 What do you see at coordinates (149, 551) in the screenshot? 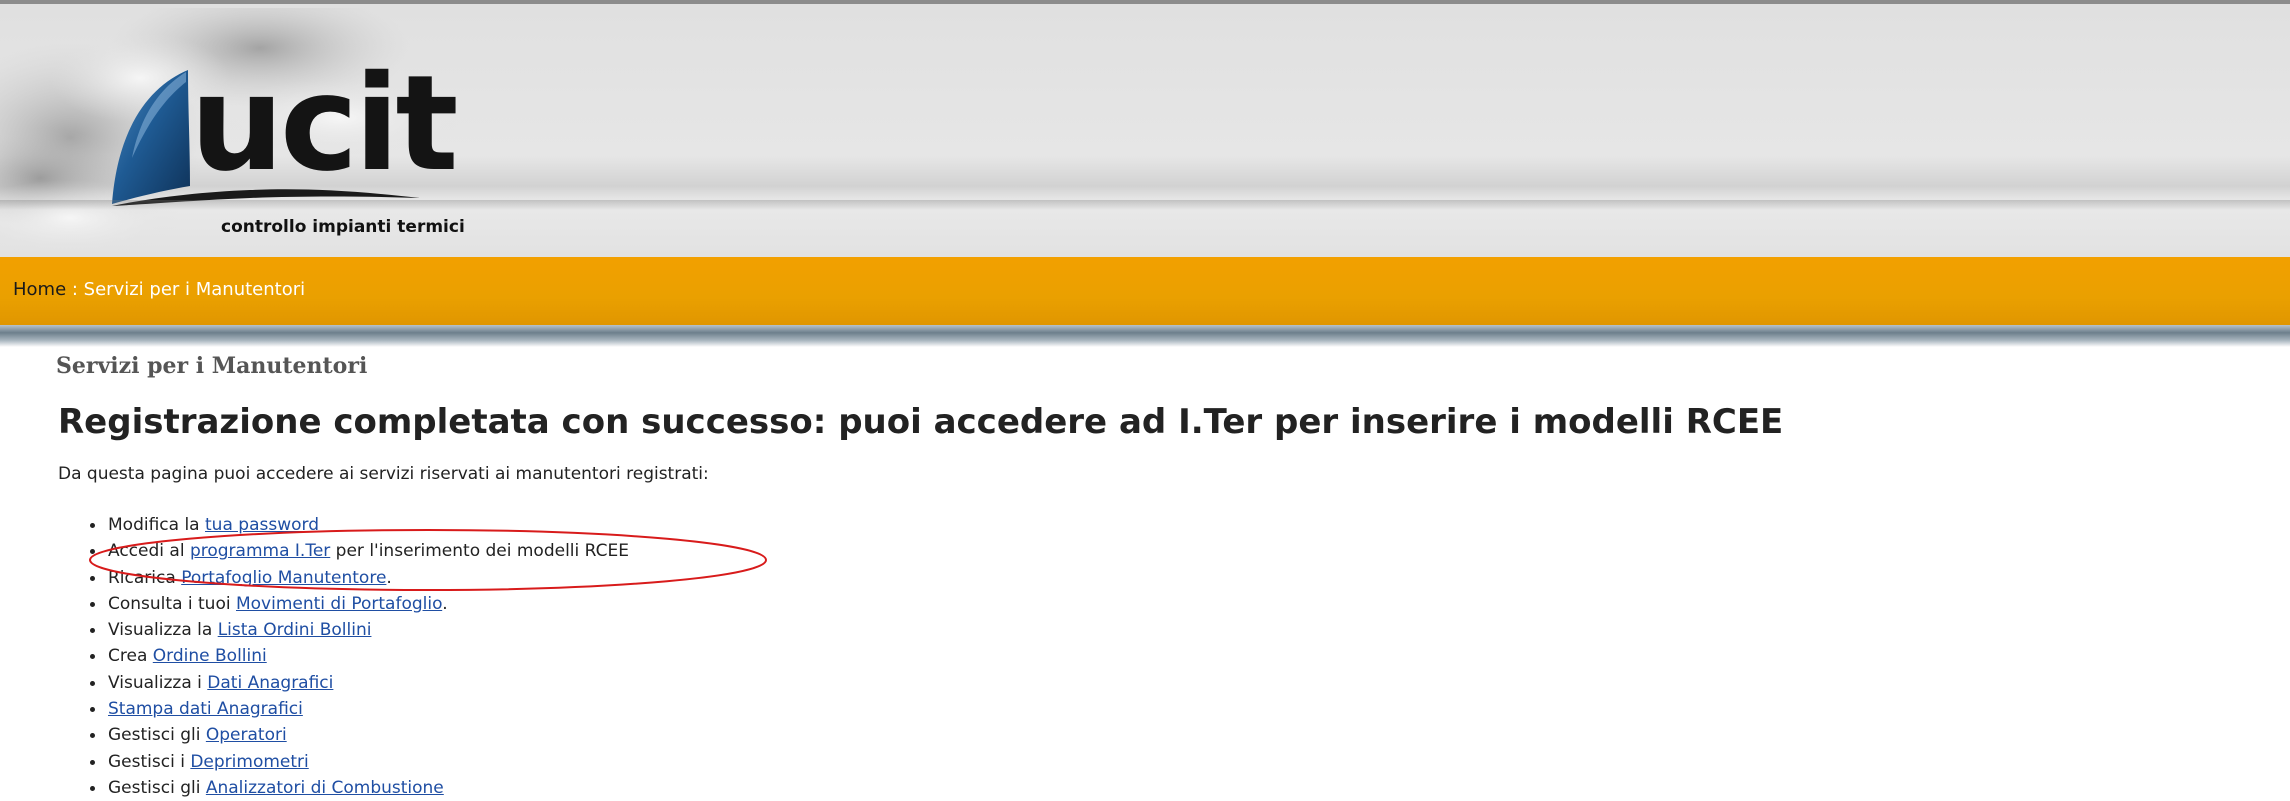
I see `item-prefix: Accedi al` at bounding box center [149, 551].